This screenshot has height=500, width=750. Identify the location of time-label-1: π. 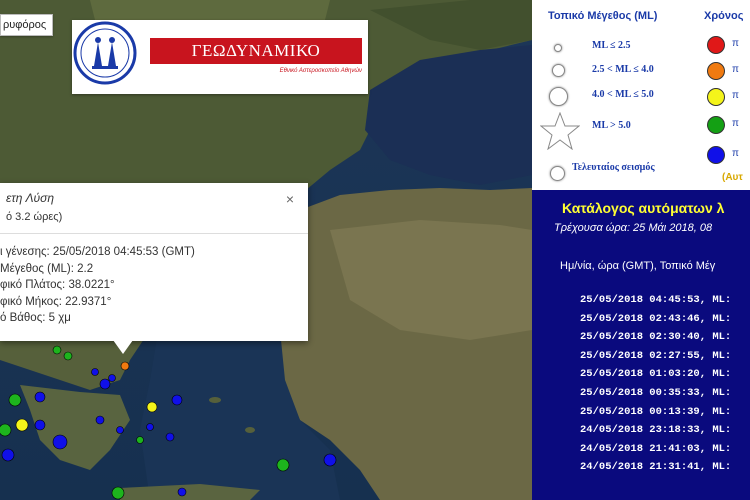
(735, 43).